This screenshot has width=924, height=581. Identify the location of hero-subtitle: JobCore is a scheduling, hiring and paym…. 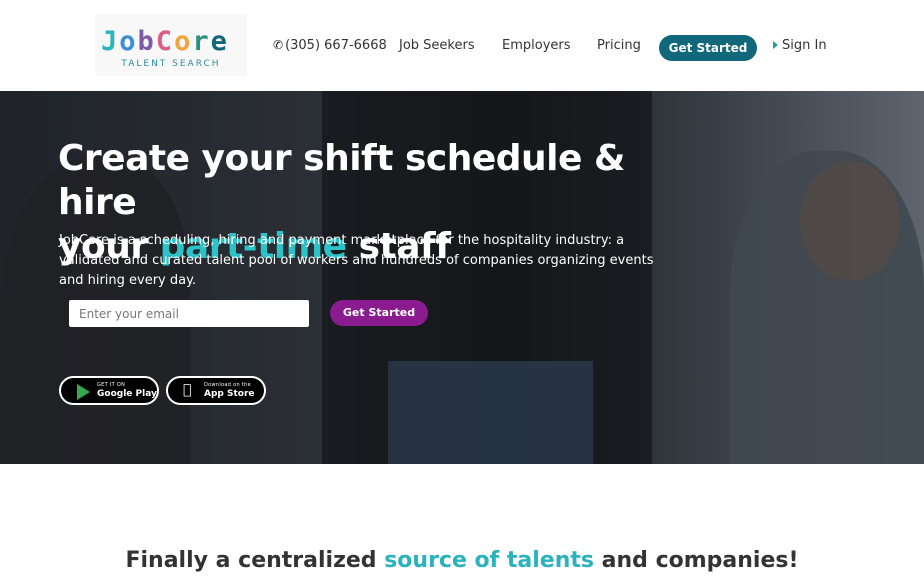
(356, 260).